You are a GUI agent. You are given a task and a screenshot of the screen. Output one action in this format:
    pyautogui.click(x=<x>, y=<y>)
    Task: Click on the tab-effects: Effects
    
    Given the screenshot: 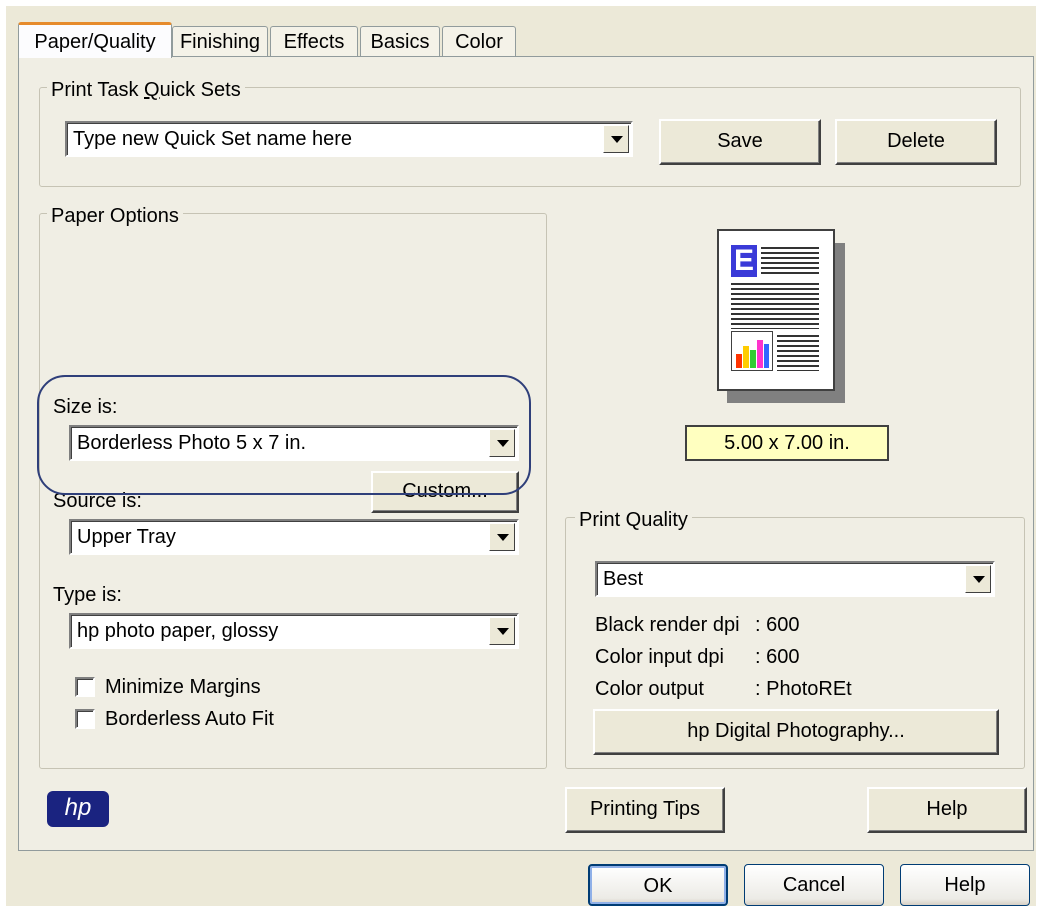 What is the action you would take?
    pyautogui.click(x=314, y=41)
    